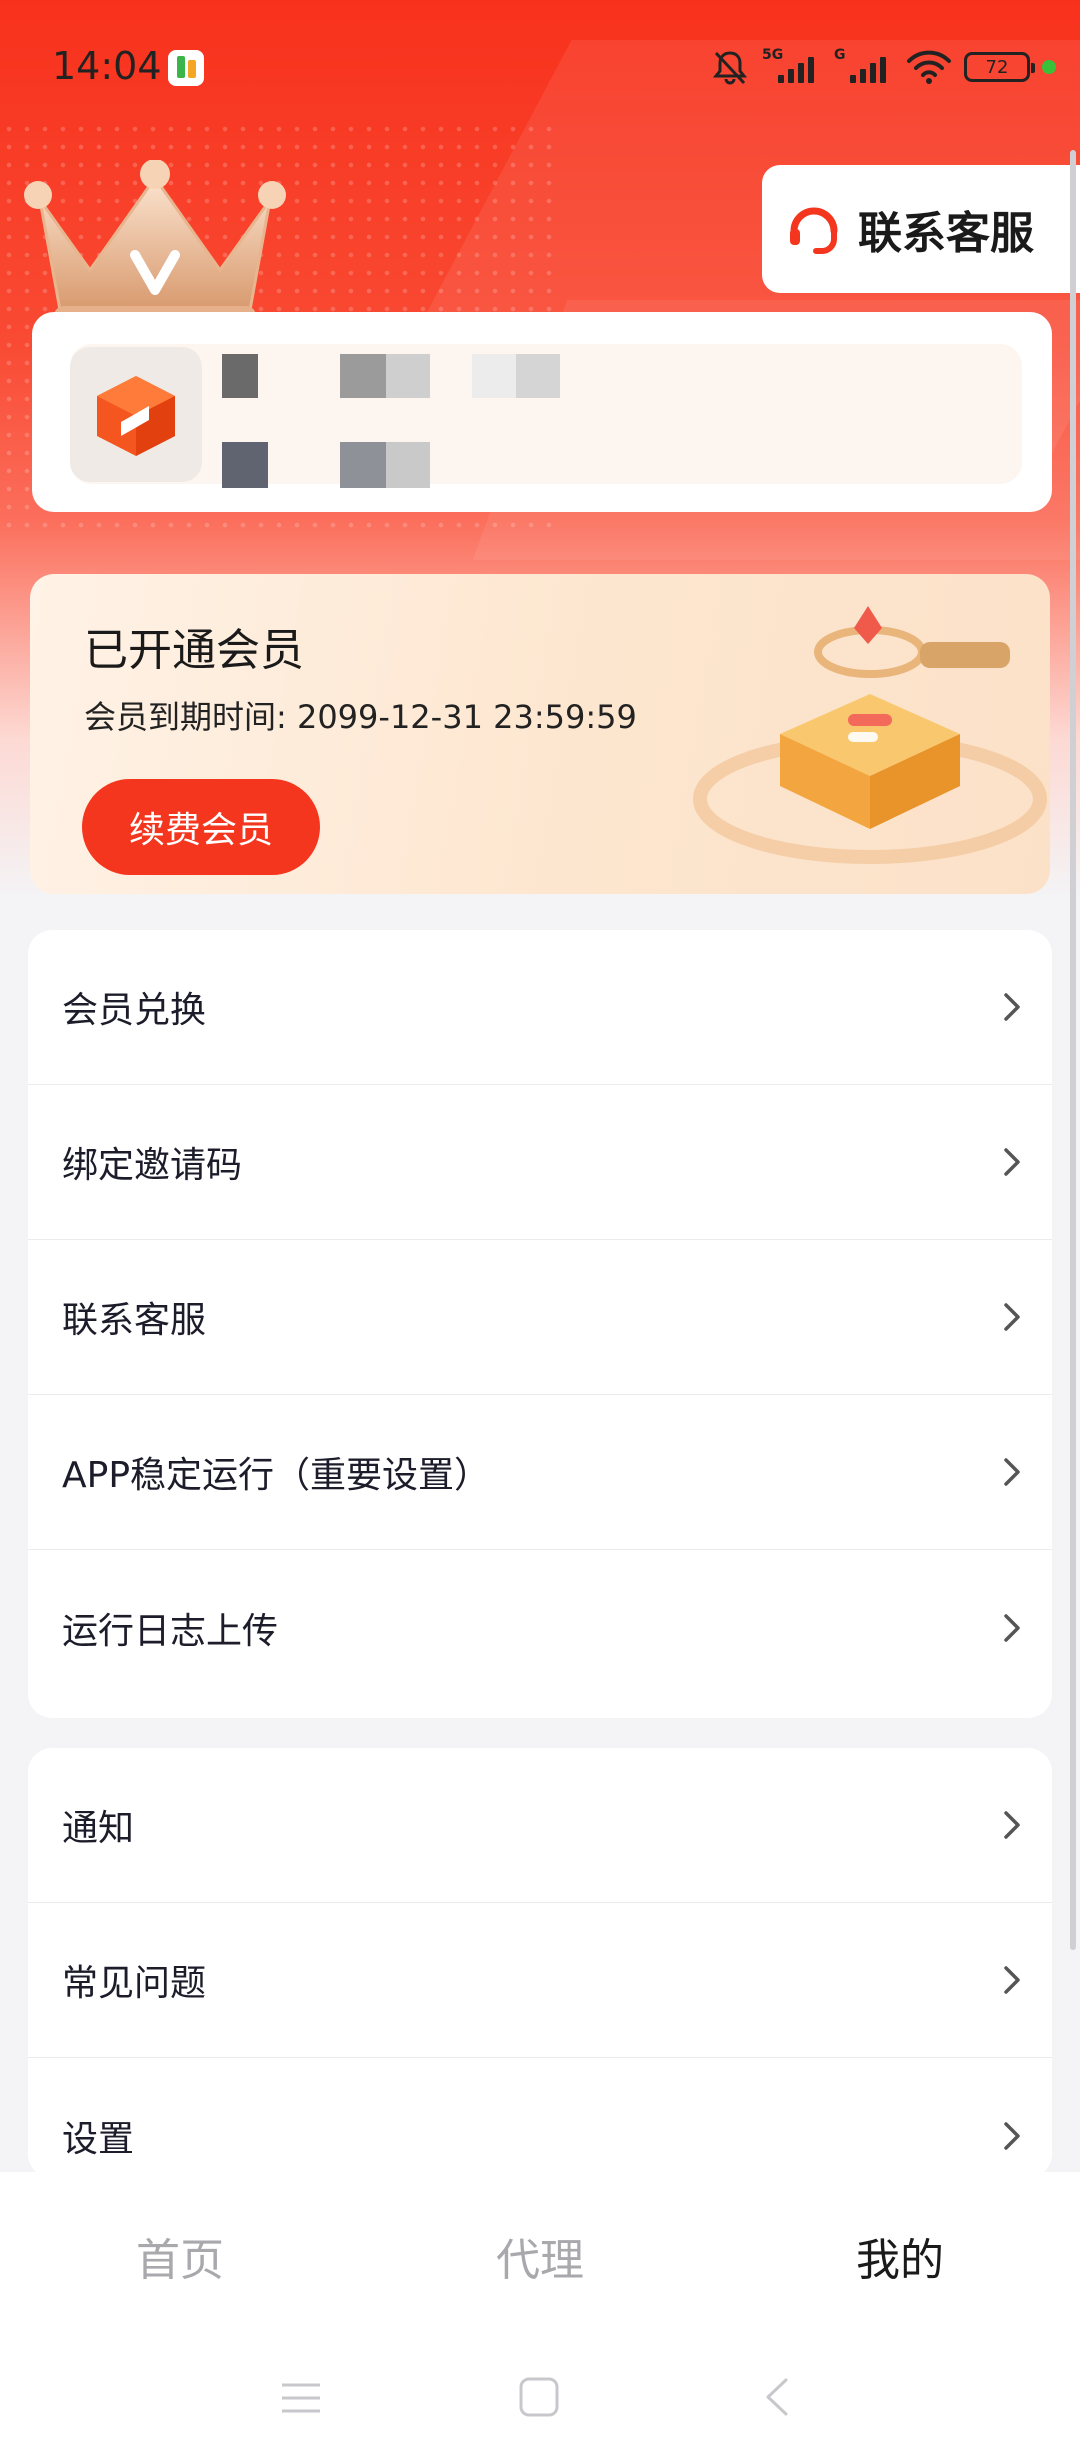 The image size is (1080, 2460). What do you see at coordinates (98, 1828) in the screenshot?
I see `menu-item-label: 通知` at bounding box center [98, 1828].